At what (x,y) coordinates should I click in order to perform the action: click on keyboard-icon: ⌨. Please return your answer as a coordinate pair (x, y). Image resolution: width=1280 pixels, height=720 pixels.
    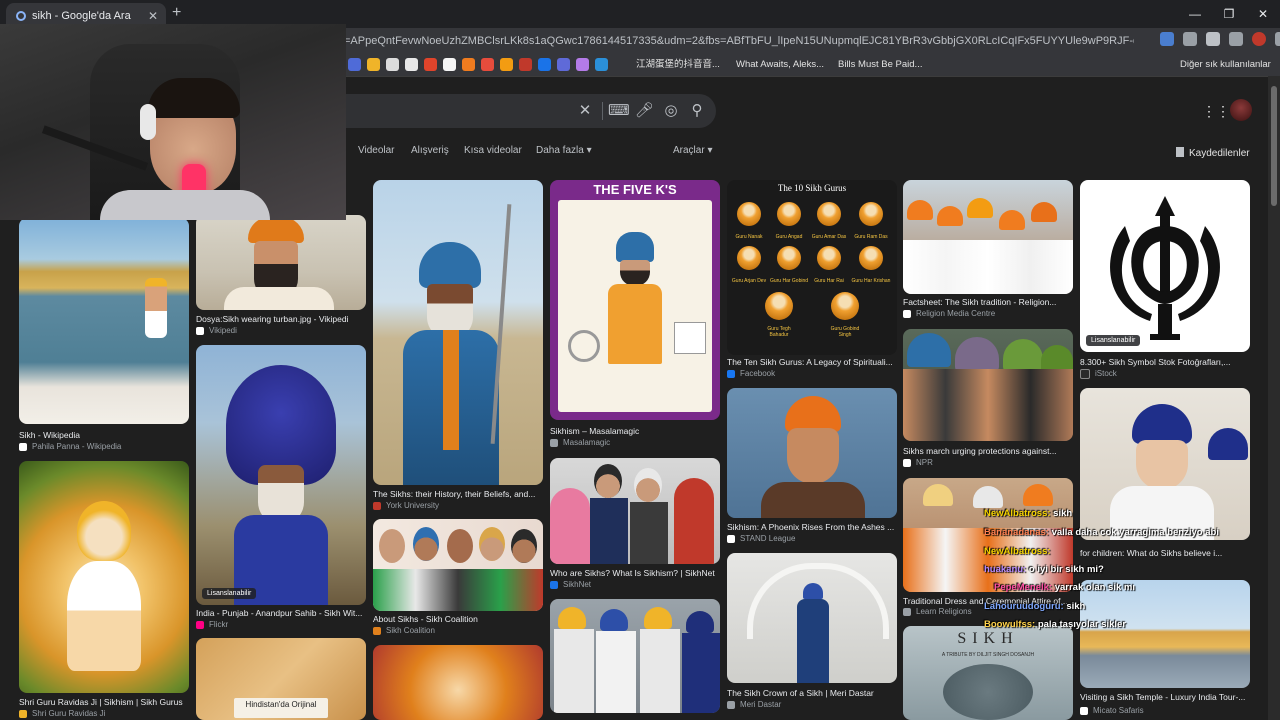
    Looking at the image, I should click on (619, 111).